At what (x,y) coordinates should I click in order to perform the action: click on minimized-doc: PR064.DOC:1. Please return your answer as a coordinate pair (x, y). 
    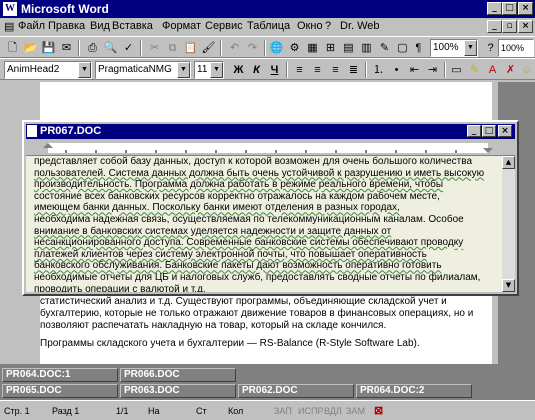
    Looking at the image, I should click on (60, 375).